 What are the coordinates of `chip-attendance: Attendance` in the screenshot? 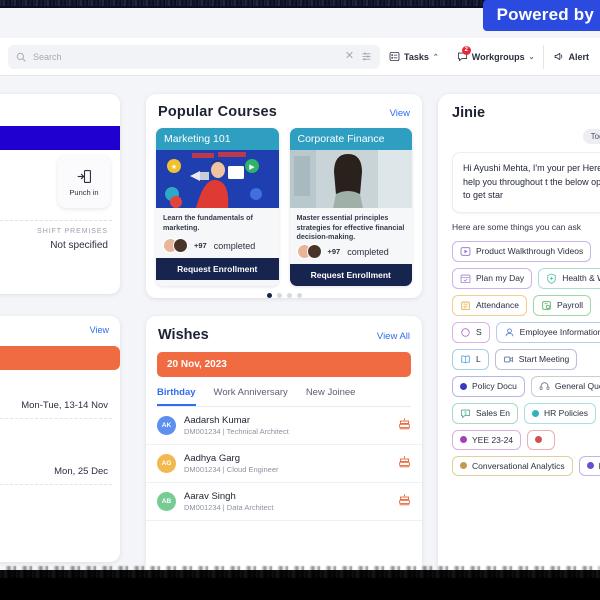 It's located at (490, 305).